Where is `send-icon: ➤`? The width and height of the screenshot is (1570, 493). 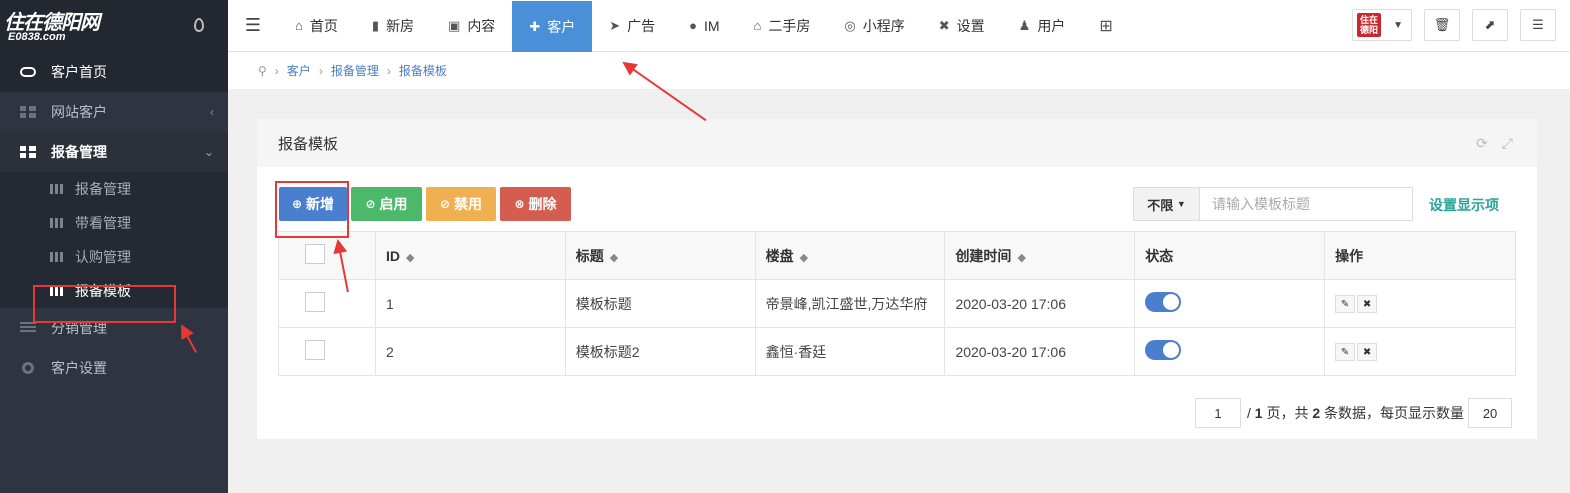 send-icon: ➤ is located at coordinates (615, 25).